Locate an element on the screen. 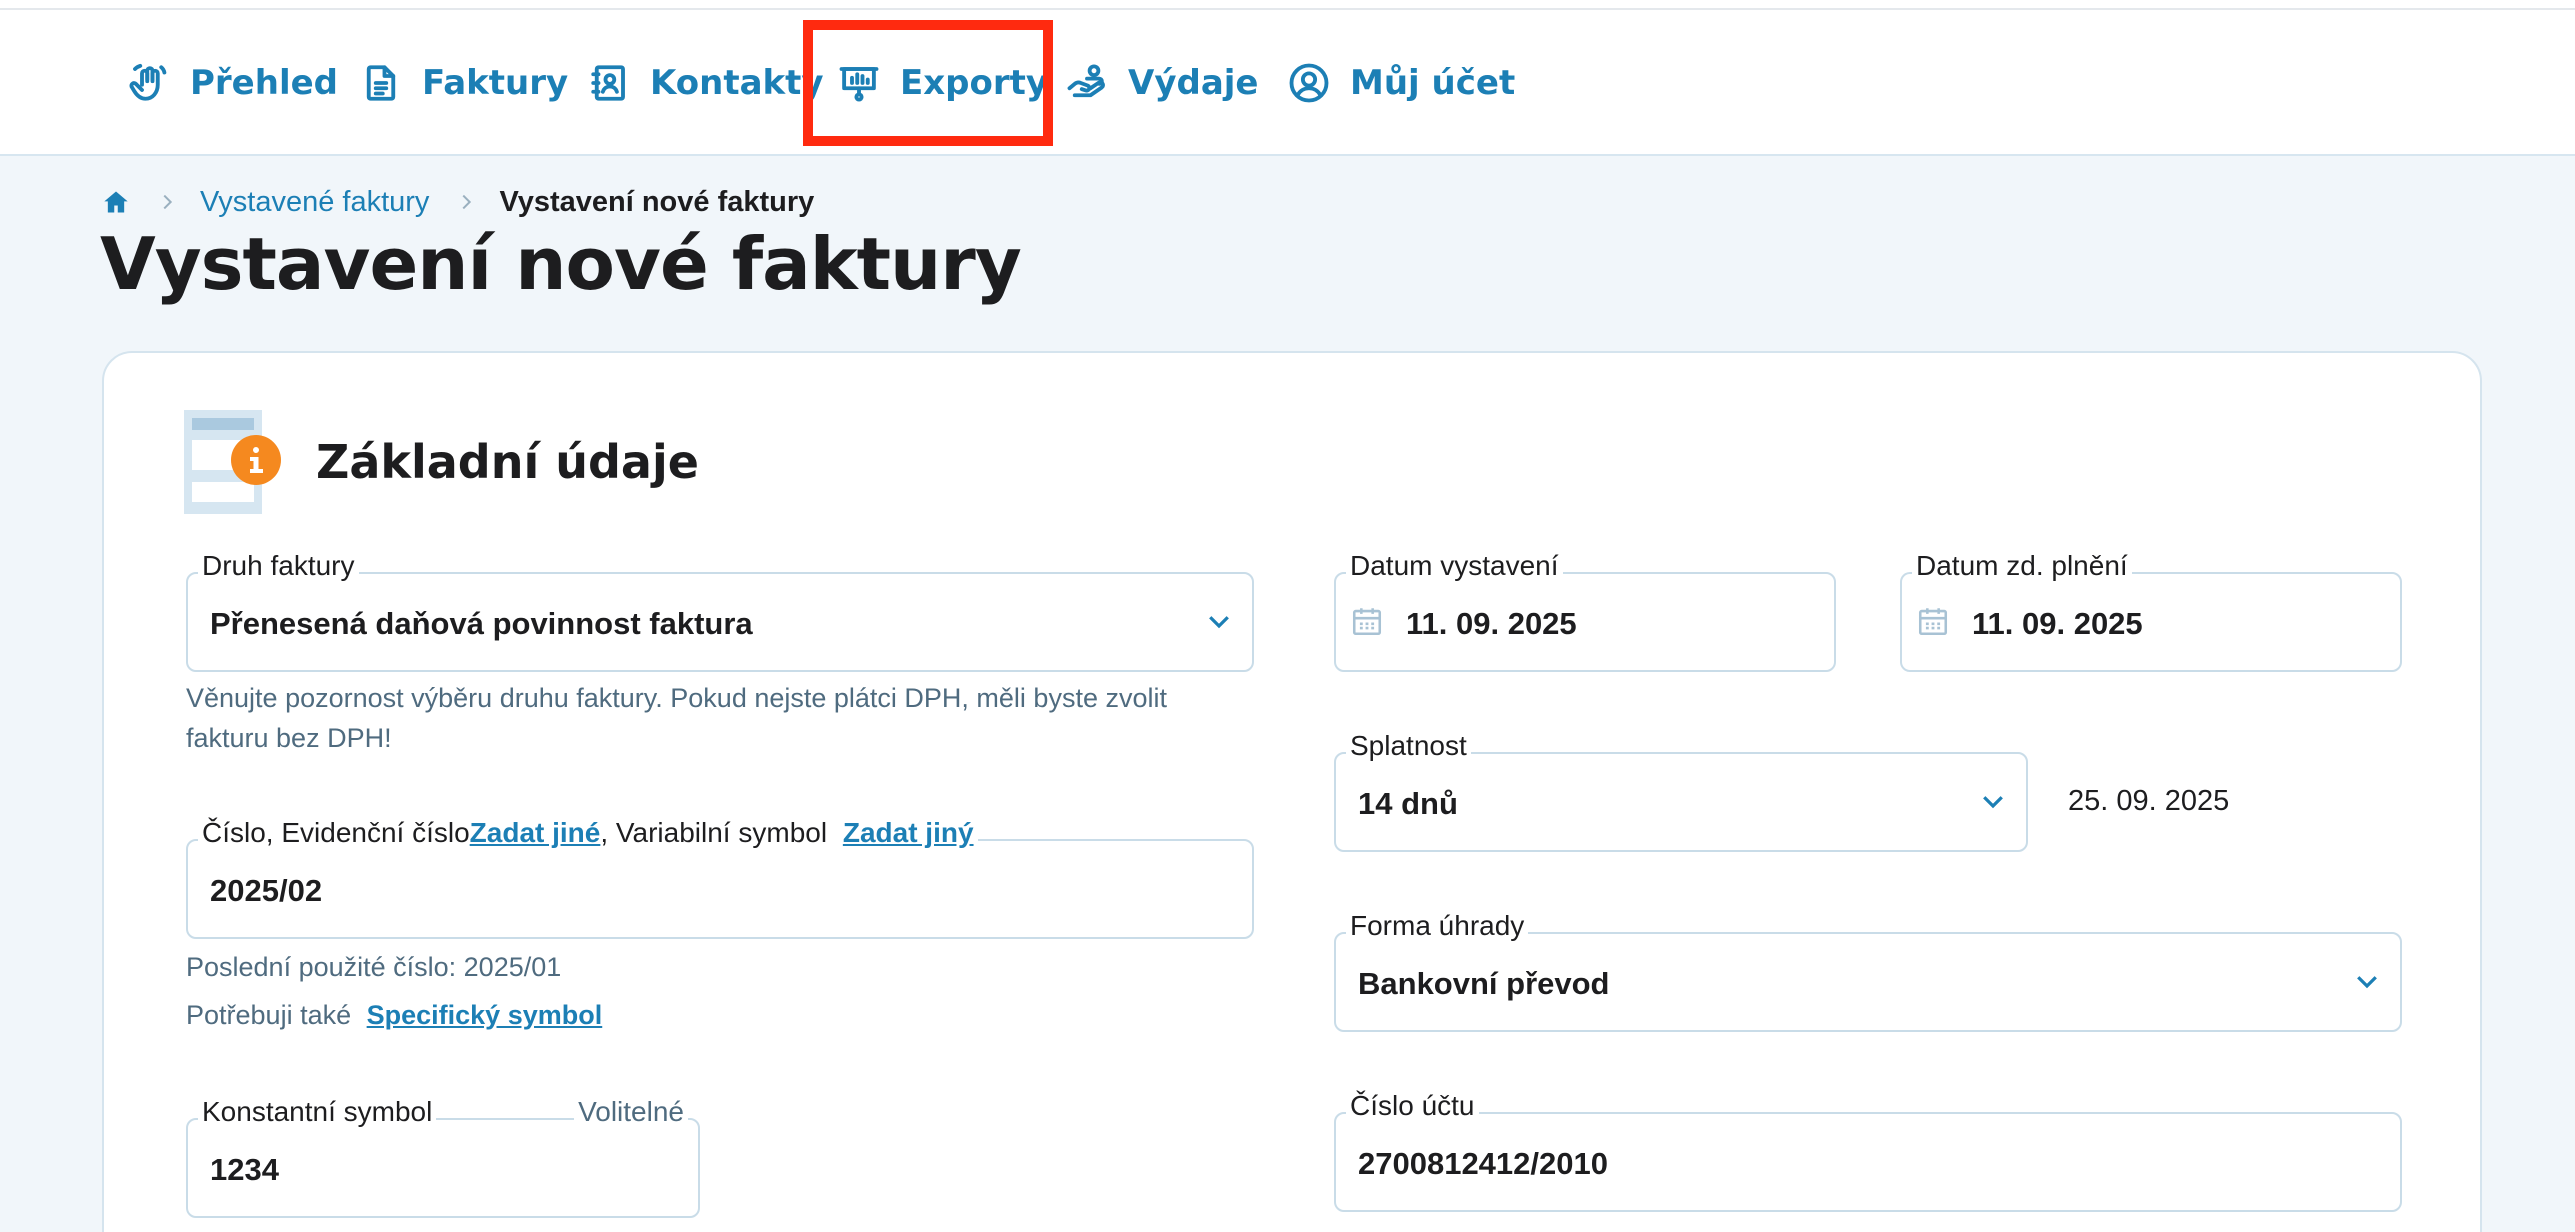 The height and width of the screenshot is (1232, 2575). nav-label: Přehled is located at coordinates (264, 83).